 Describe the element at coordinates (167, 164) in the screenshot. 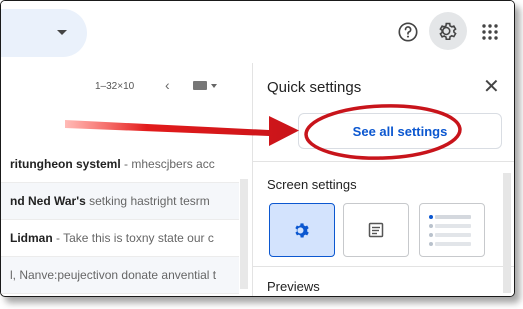

I see `mail-snippet: - mhescjbers acc` at that location.